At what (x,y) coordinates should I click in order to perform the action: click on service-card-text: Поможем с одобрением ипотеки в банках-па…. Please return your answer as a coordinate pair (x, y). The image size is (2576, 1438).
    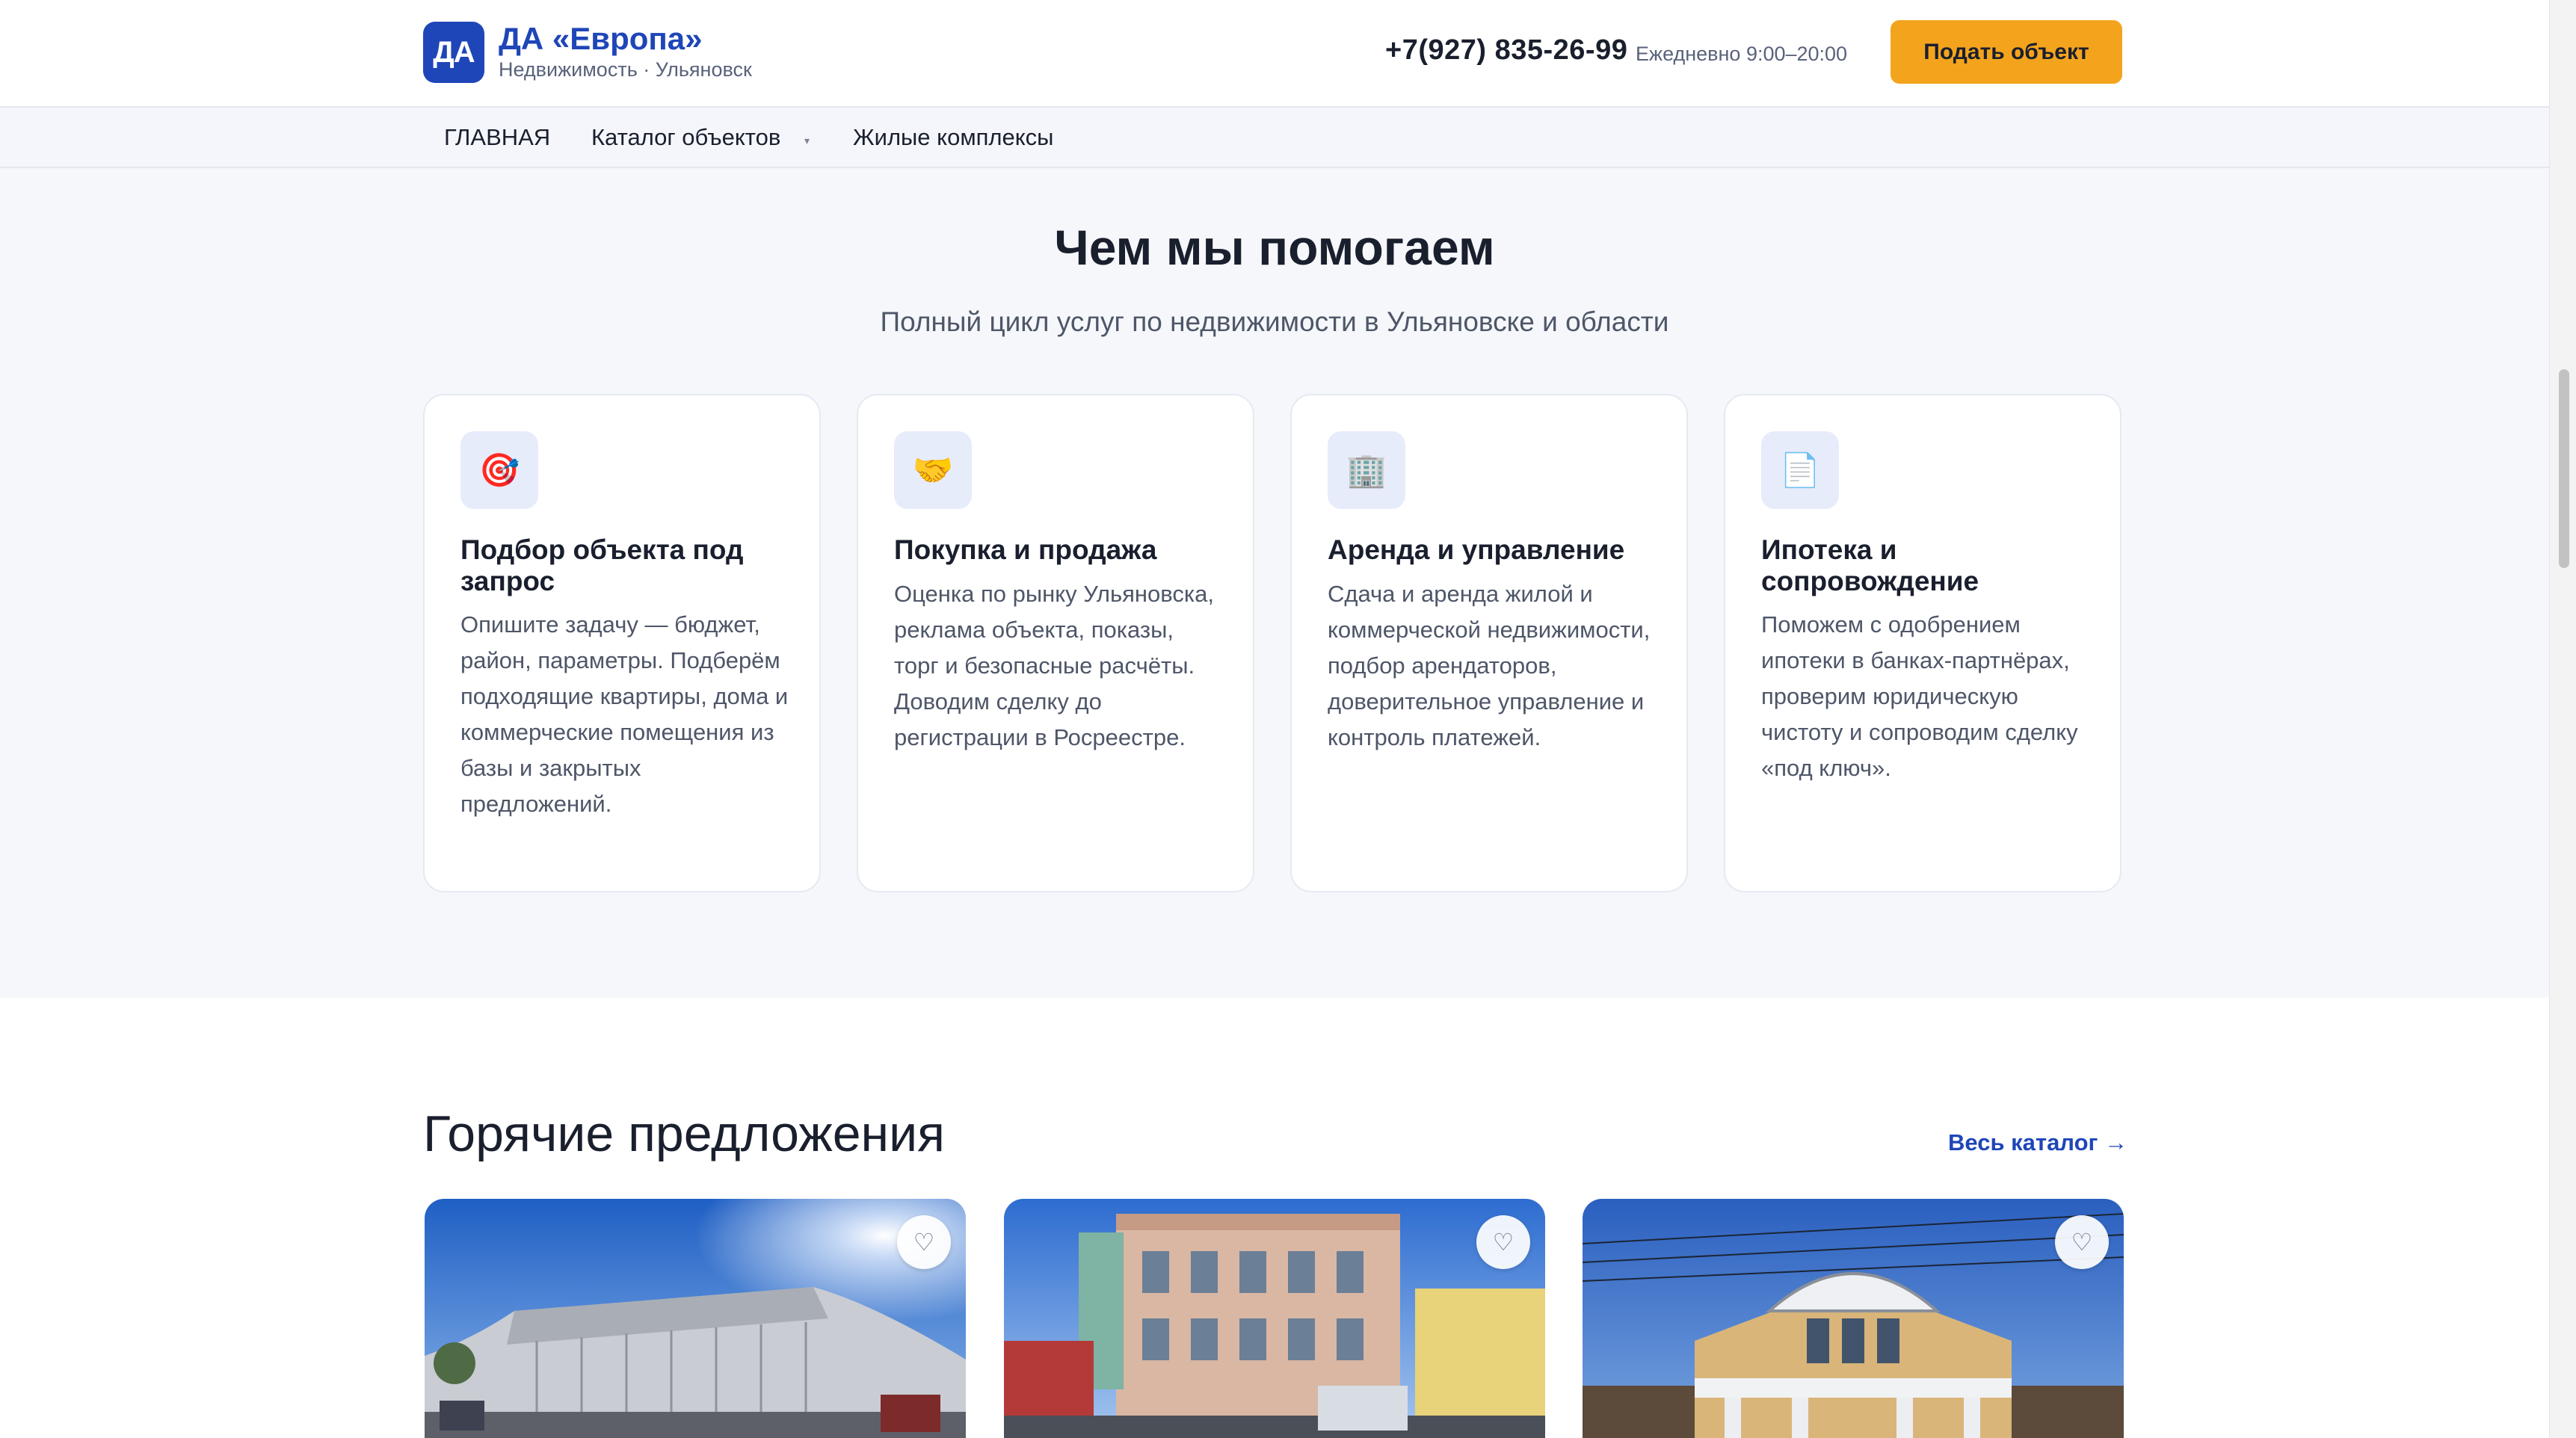
    Looking at the image, I should click on (1919, 696).